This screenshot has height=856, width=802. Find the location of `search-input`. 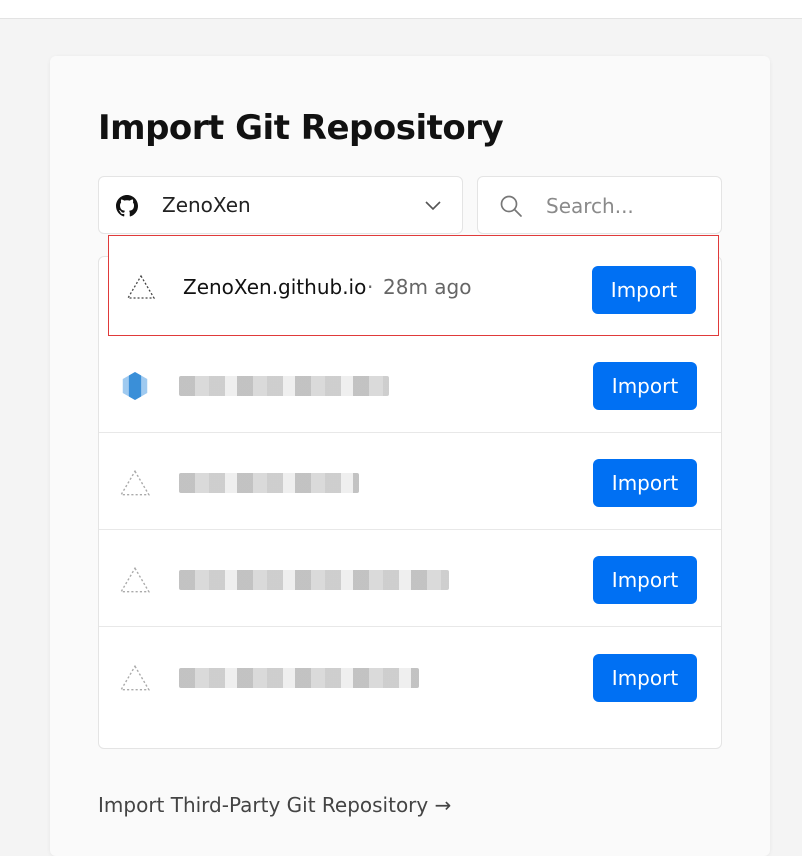

search-input is located at coordinates (628, 206).